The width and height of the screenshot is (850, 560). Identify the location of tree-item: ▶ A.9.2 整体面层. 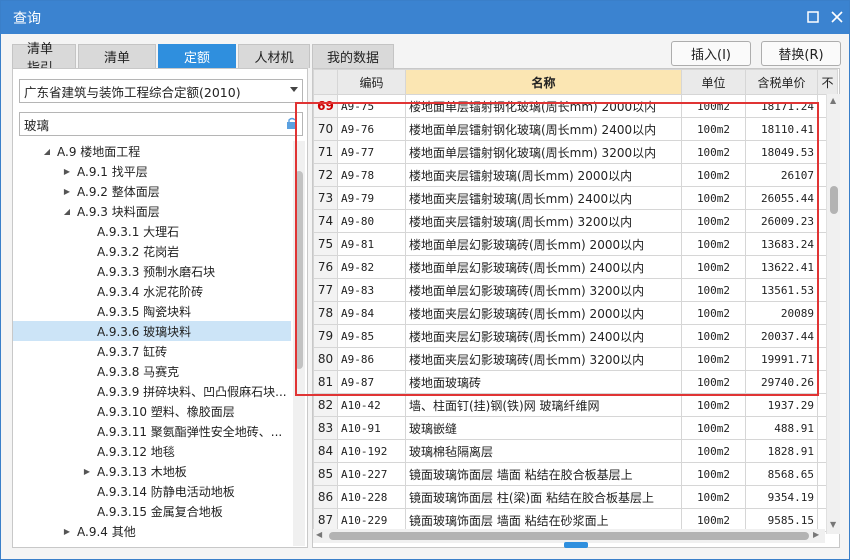
(152, 191).